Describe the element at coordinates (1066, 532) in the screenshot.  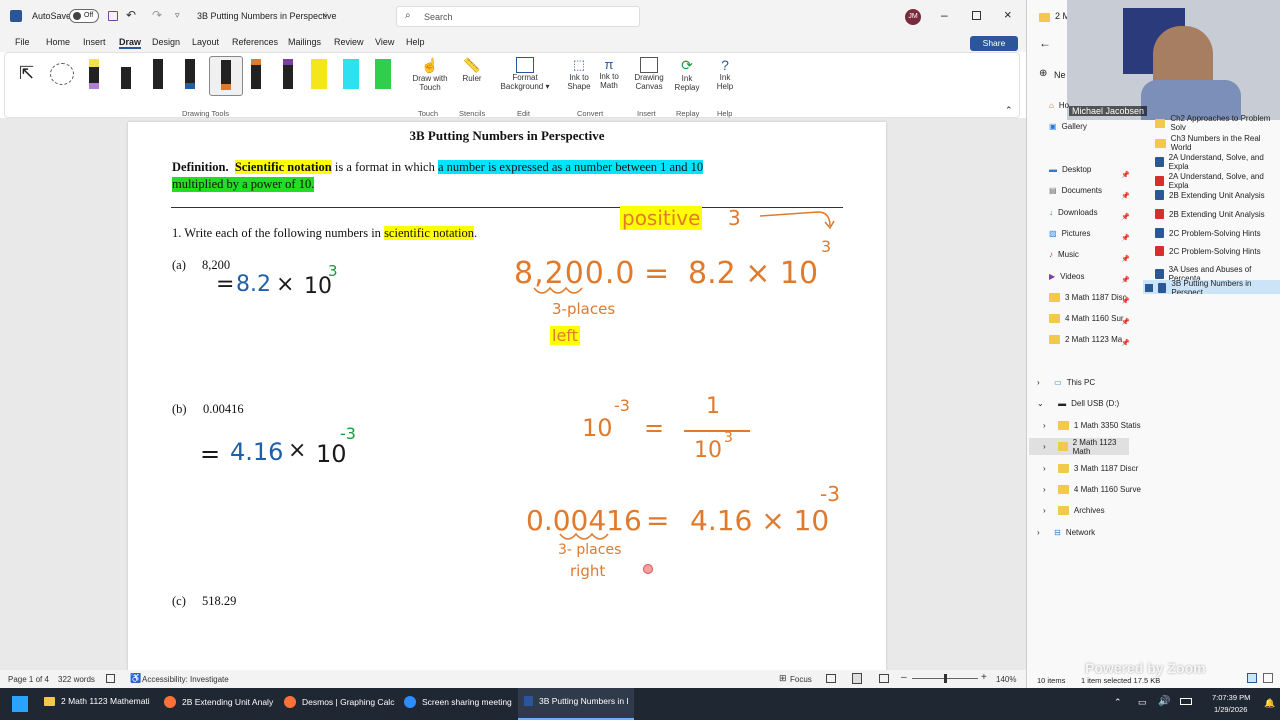
I see `nav-network: › ⊟ Network` at that location.